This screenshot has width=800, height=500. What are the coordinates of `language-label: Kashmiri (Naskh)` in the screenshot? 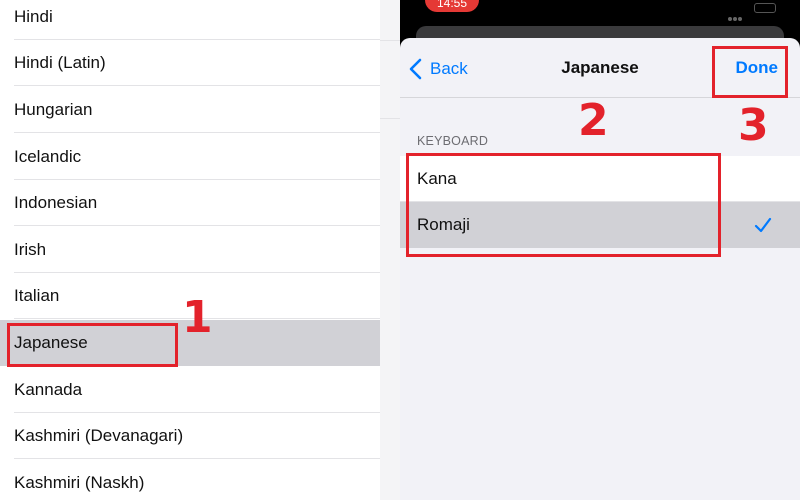 It's located at (79, 482).